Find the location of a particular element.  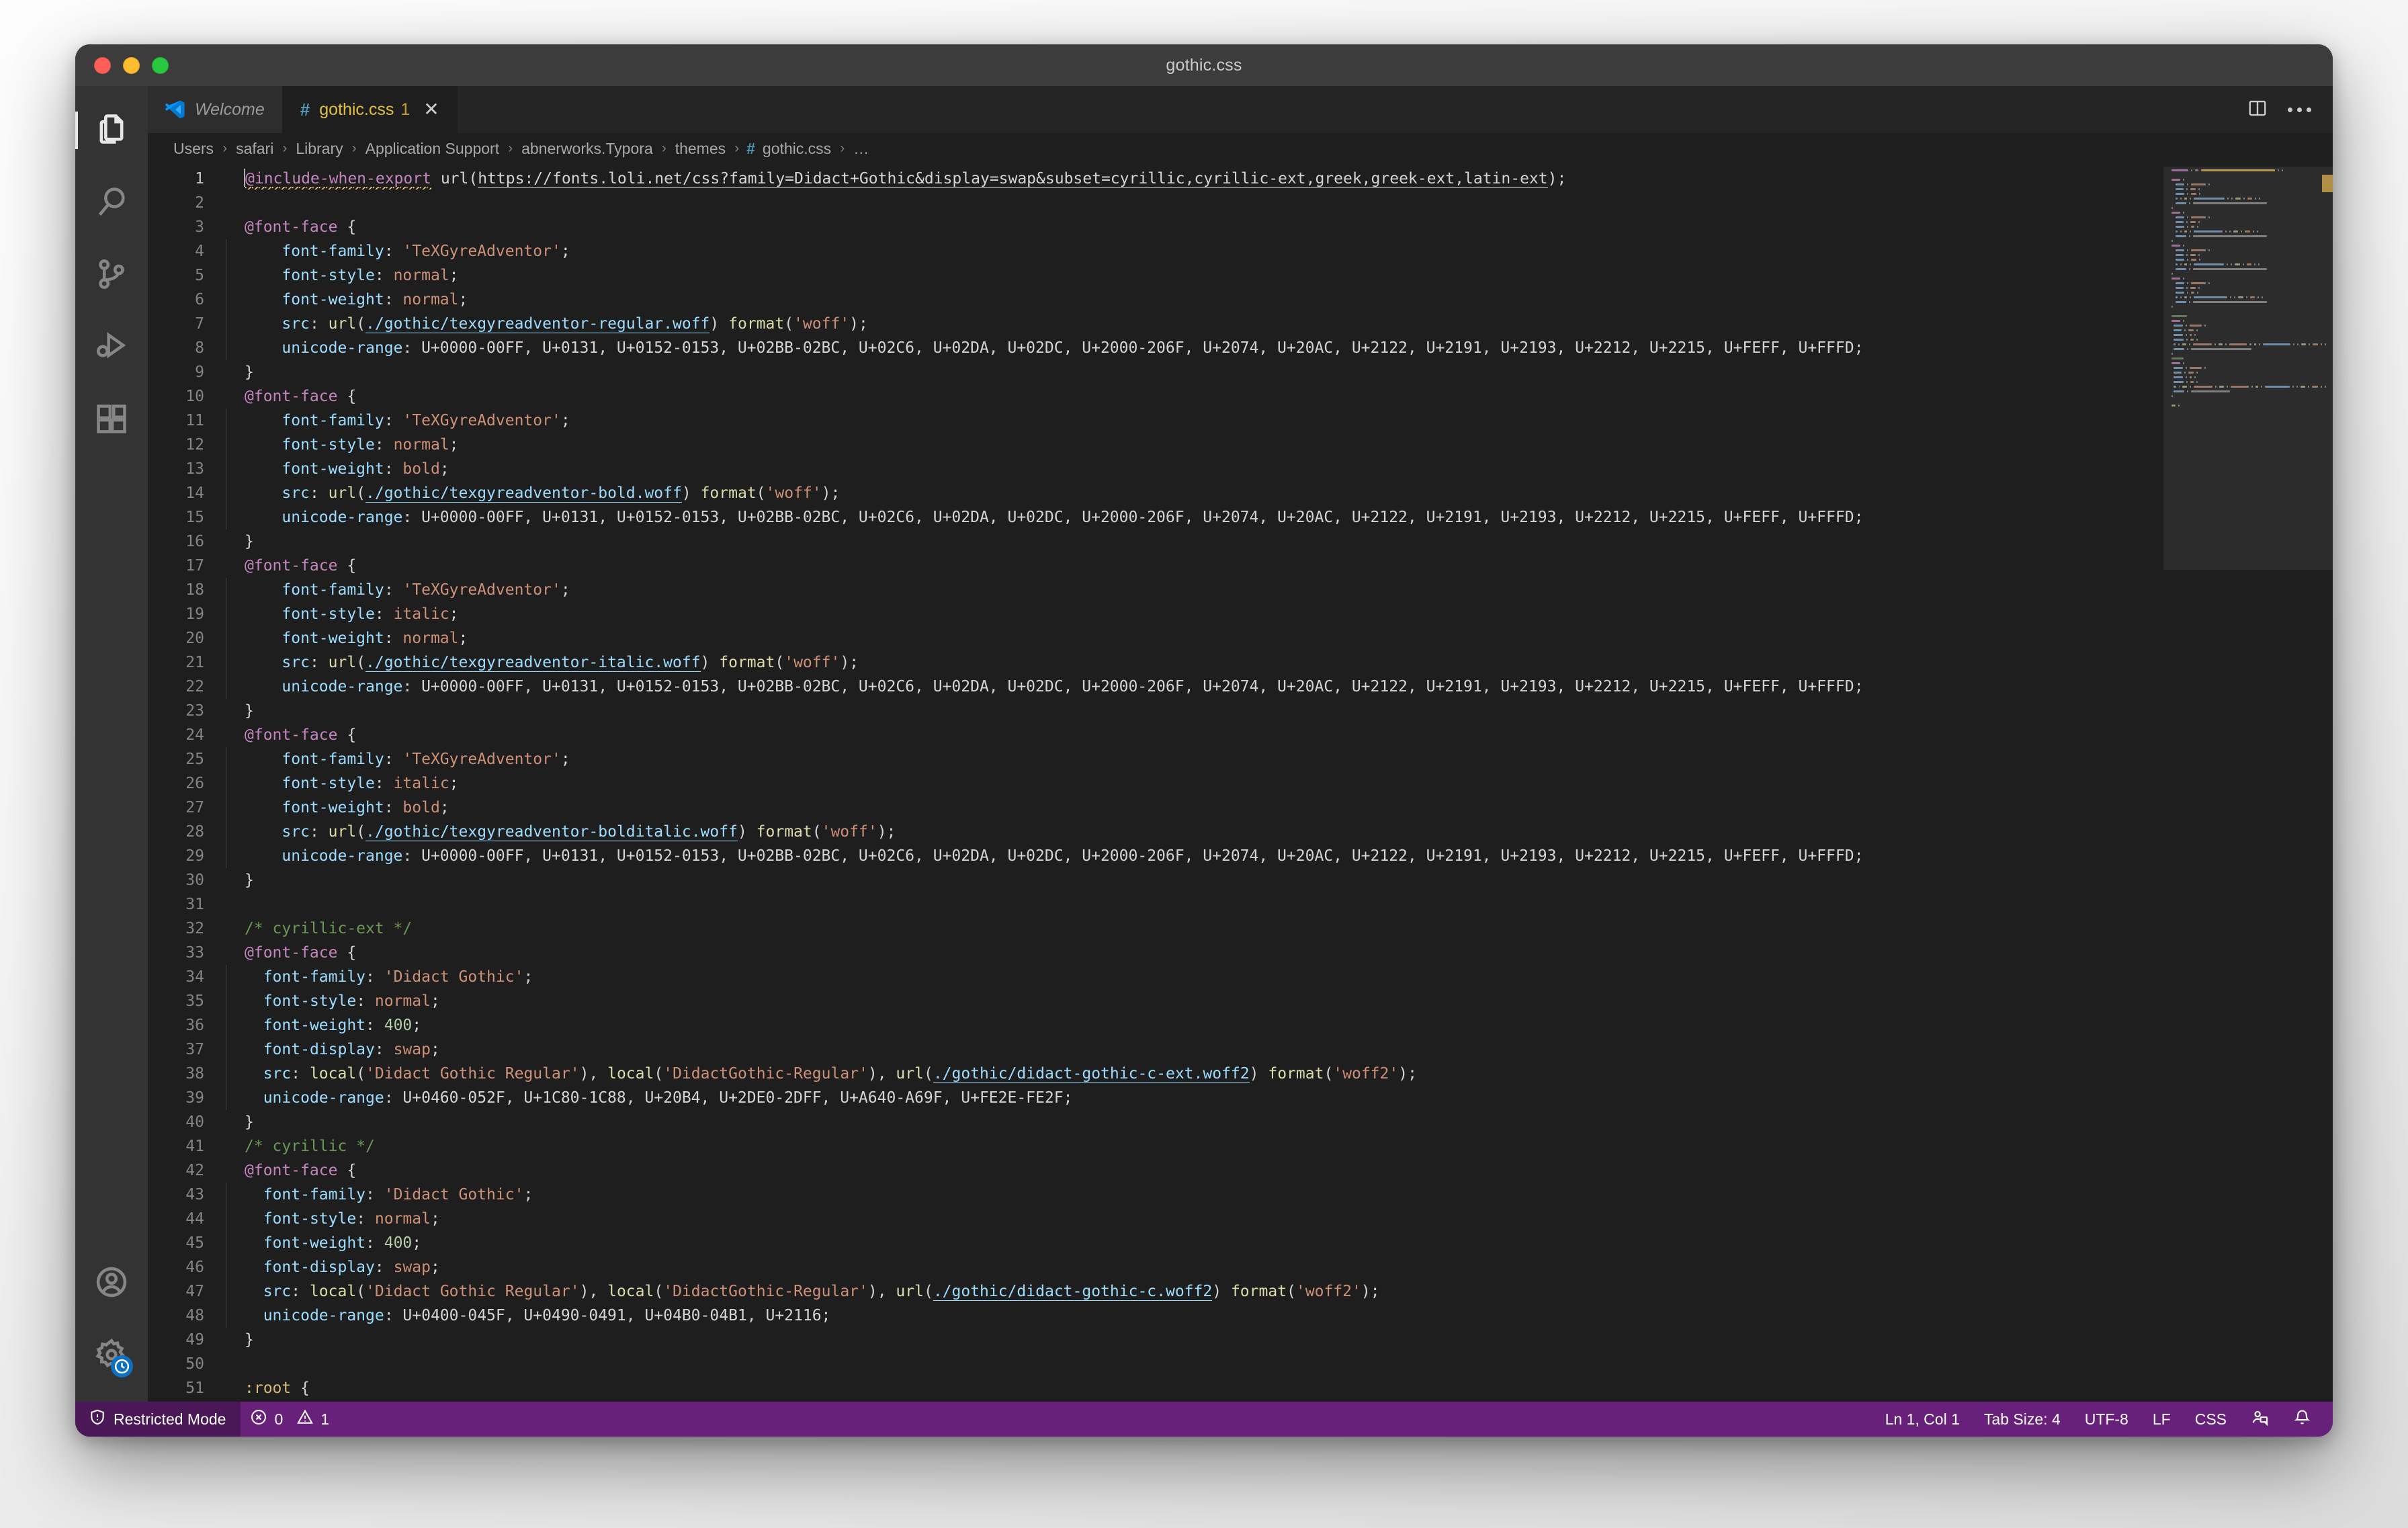

minimize-window-button is located at coordinates (131, 65).